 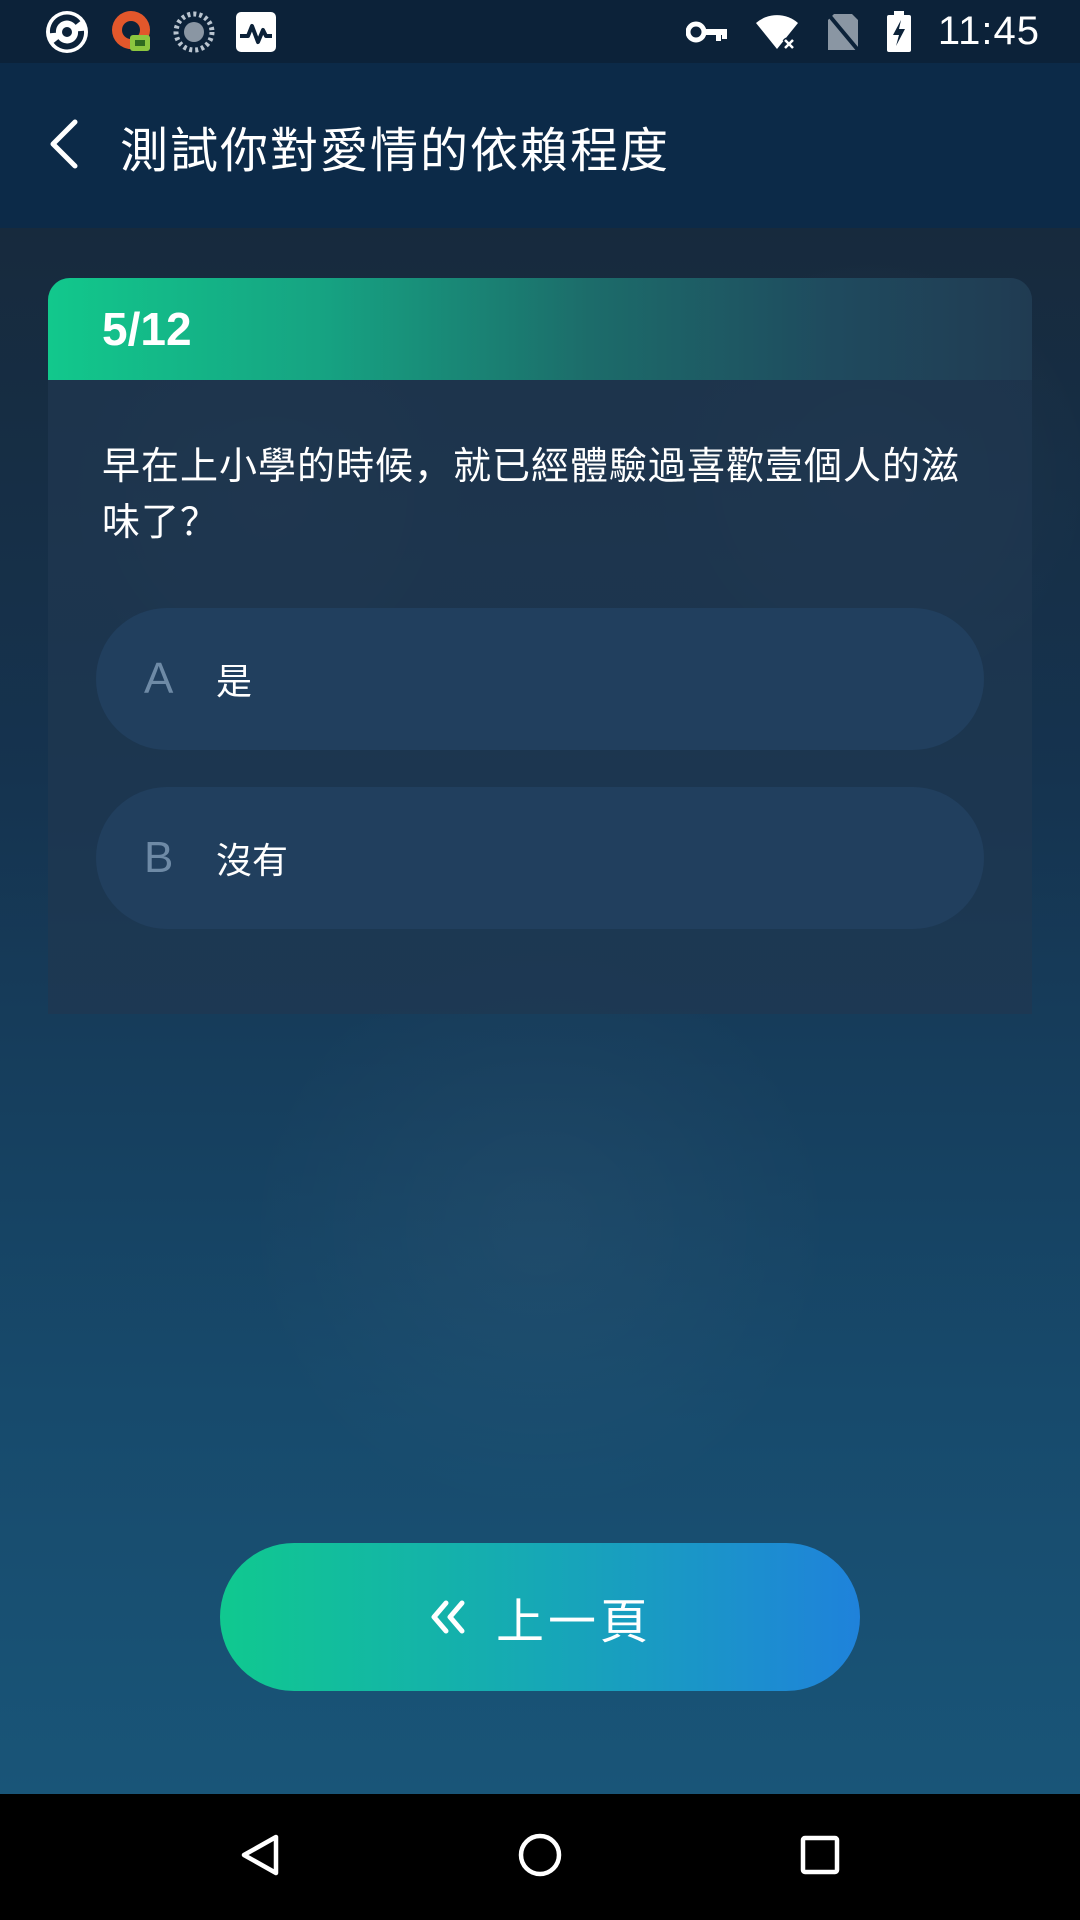 What do you see at coordinates (67, 32) in the screenshot?
I see `app-logo-icon` at bounding box center [67, 32].